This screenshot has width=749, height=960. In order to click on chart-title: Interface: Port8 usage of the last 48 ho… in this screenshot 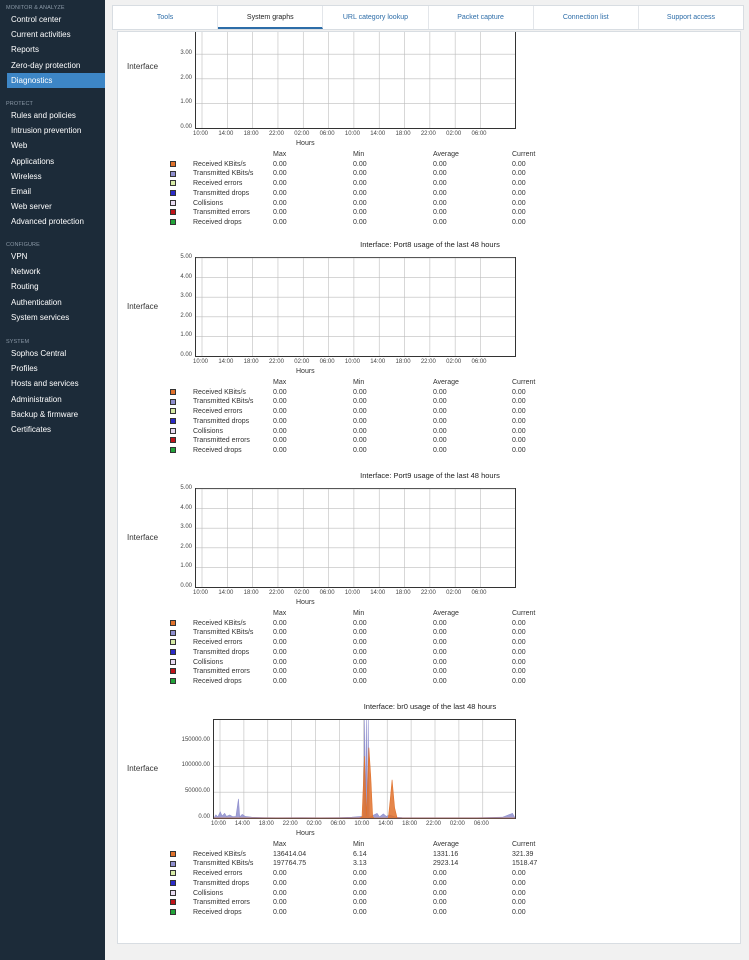, I will do `click(430, 244)`.